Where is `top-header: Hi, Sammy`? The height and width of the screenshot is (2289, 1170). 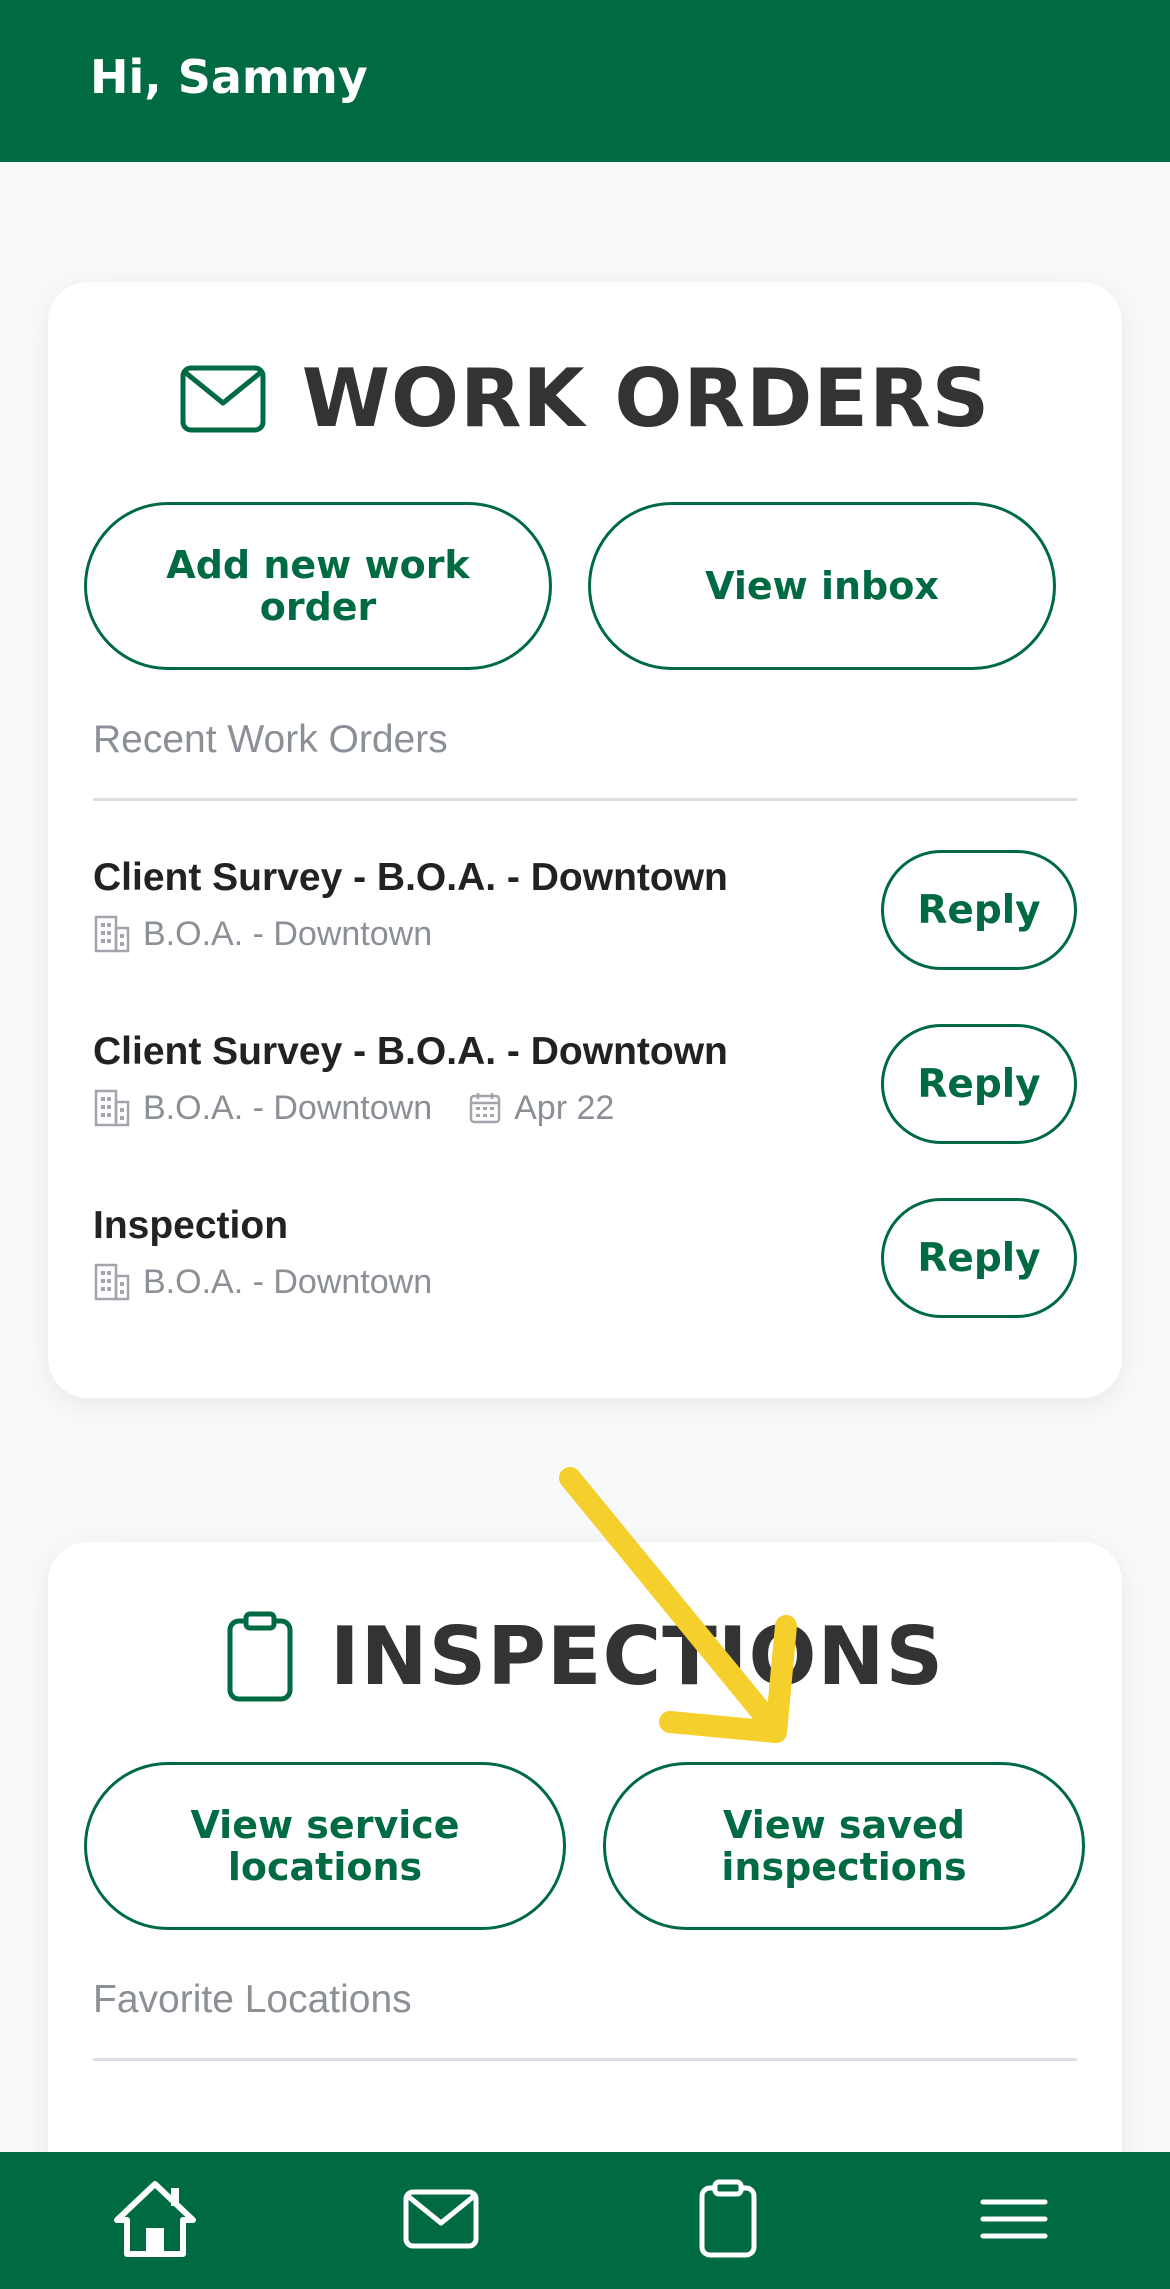
top-header: Hi, Sammy is located at coordinates (585, 81).